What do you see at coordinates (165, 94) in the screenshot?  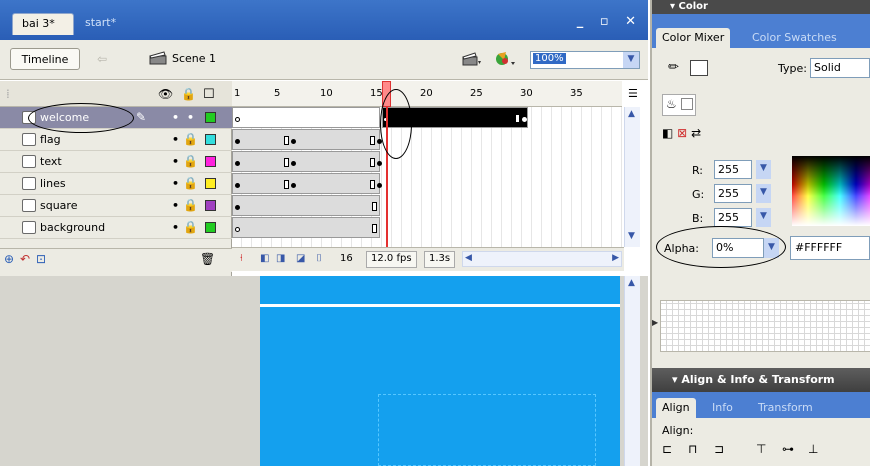 I see `eye-icon: 👁` at bounding box center [165, 94].